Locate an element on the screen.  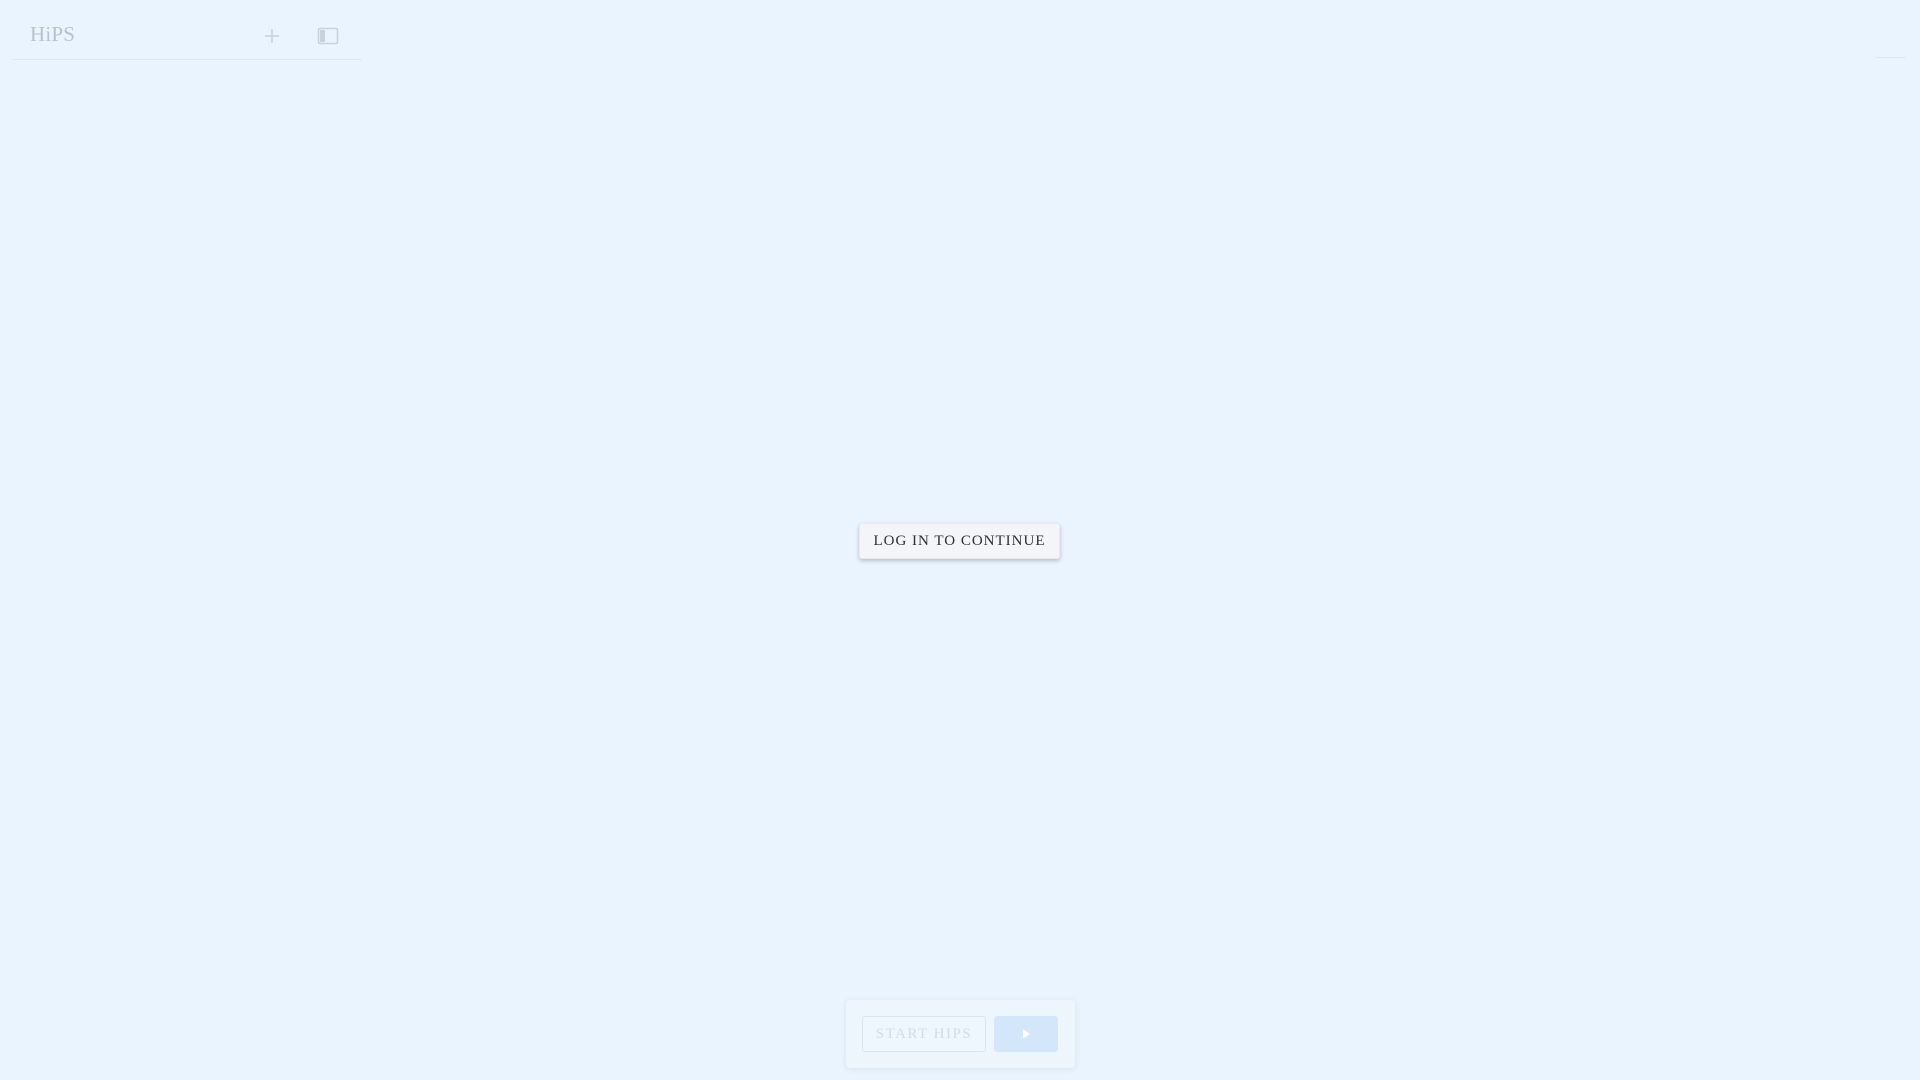
play-button is located at coordinates (1026, 1034).